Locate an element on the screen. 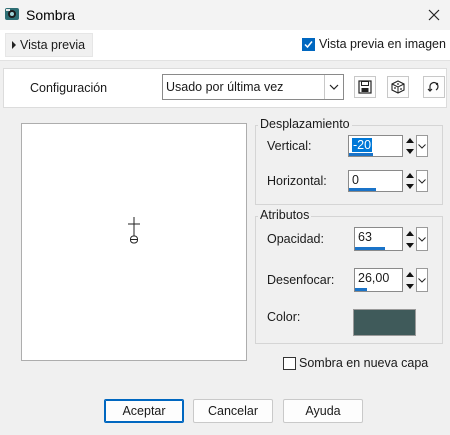 Image resolution: width=450 pixels, height=435 pixels. vertical-spinner is located at coordinates (410, 146).